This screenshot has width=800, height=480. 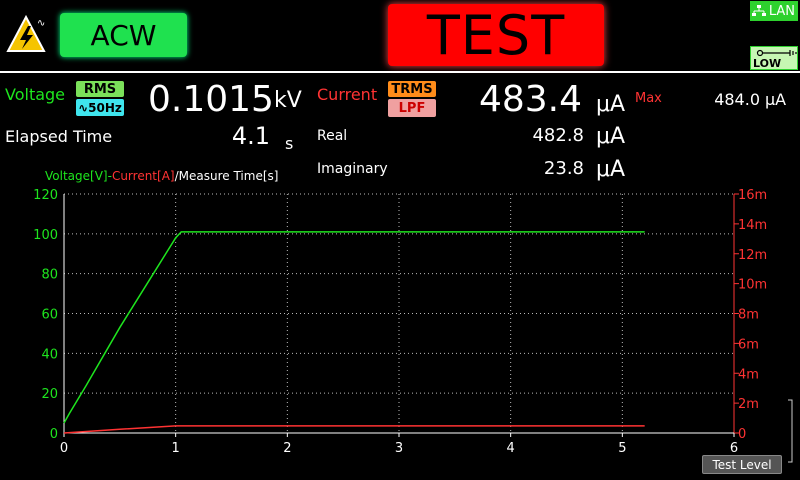 I want to click on y-left-tick-label: 120, so click(x=45, y=195).